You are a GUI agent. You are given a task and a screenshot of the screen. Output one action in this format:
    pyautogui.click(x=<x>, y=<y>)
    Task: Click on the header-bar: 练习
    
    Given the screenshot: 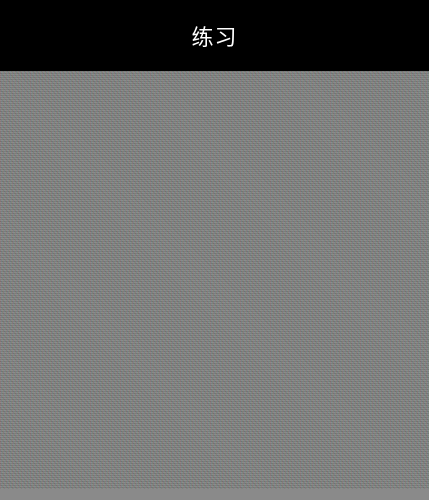 What is the action you would take?
    pyautogui.click(x=214, y=35)
    